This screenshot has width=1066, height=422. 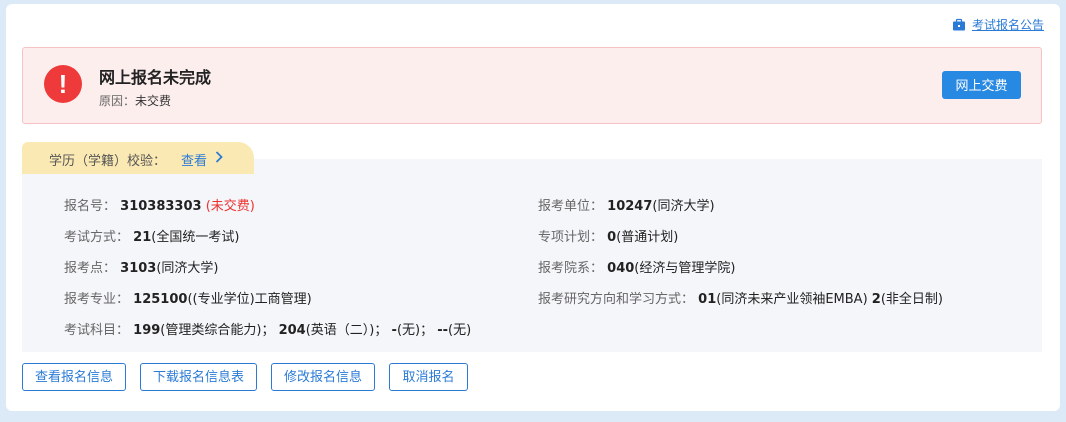 I want to click on alert-reason-label: 原因：, so click(x=117, y=101).